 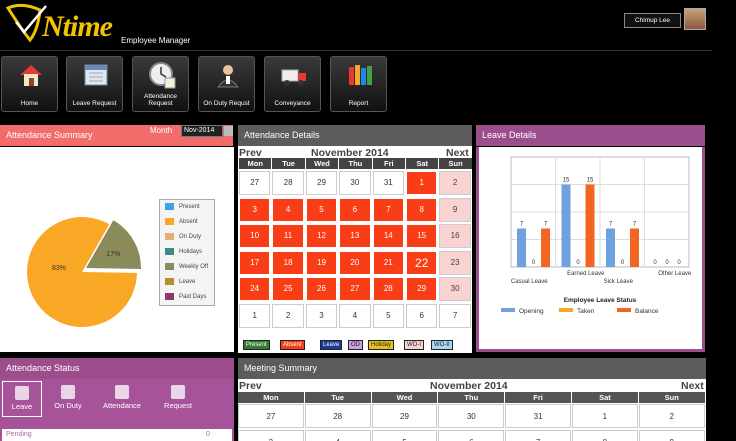 What do you see at coordinates (255, 289) in the screenshot?
I see `calendar-day: 24` at bounding box center [255, 289].